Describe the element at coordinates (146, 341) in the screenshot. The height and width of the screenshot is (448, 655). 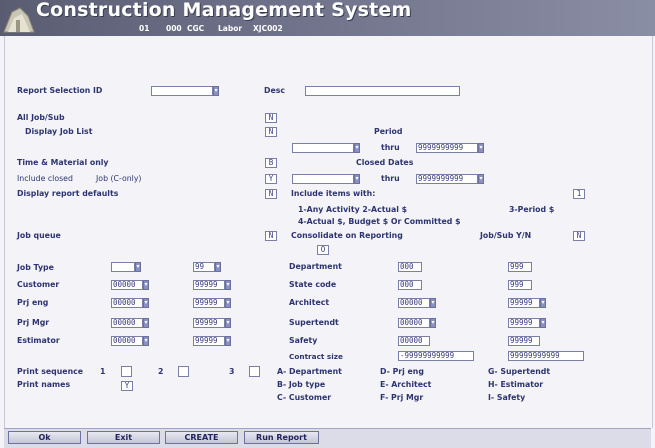
I see `estimator-from-dropdown-icon: ▾` at that location.